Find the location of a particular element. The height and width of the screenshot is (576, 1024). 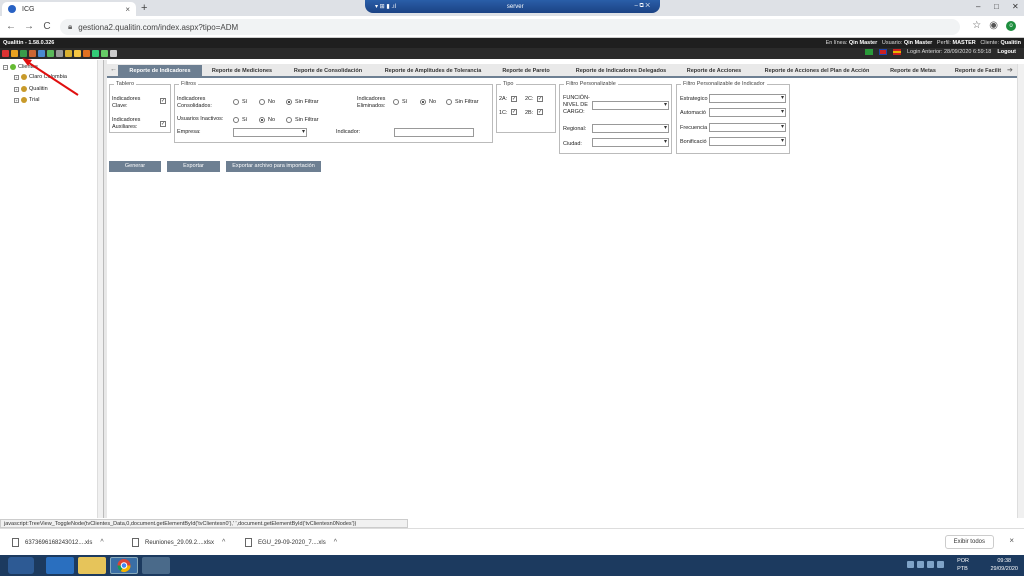

tree-item: + Qualitin is located at coordinates (31, 89).